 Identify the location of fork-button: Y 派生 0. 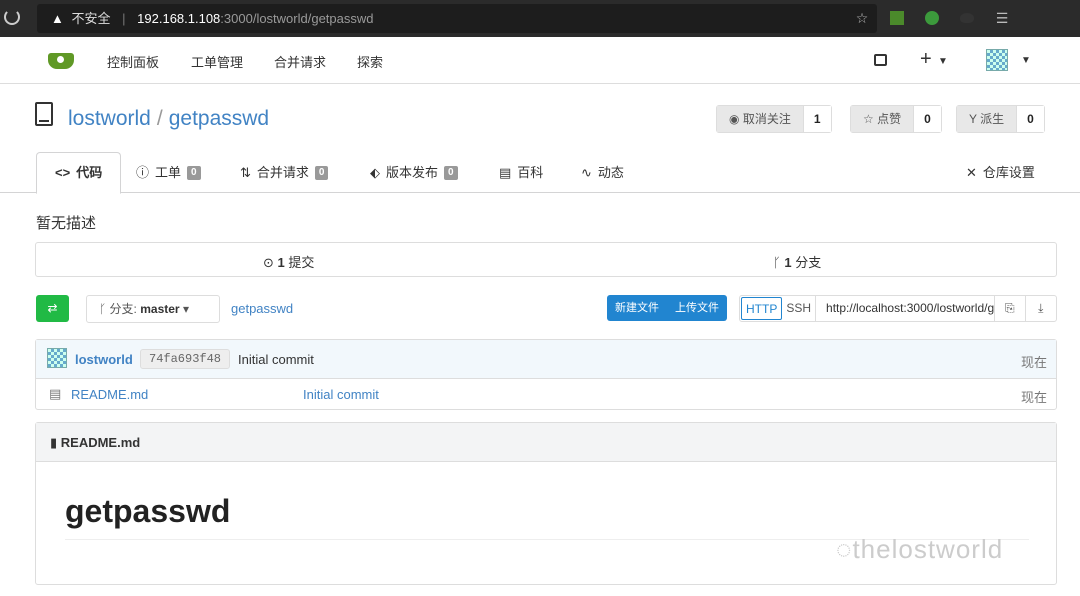
(1000, 119).